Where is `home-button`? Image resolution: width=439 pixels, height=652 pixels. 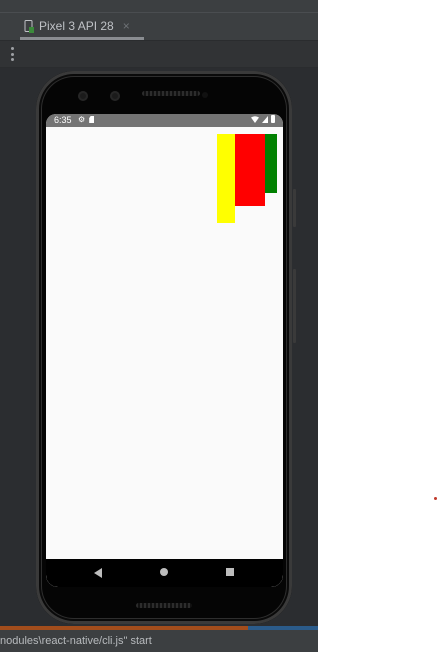
home-button is located at coordinates (164, 572).